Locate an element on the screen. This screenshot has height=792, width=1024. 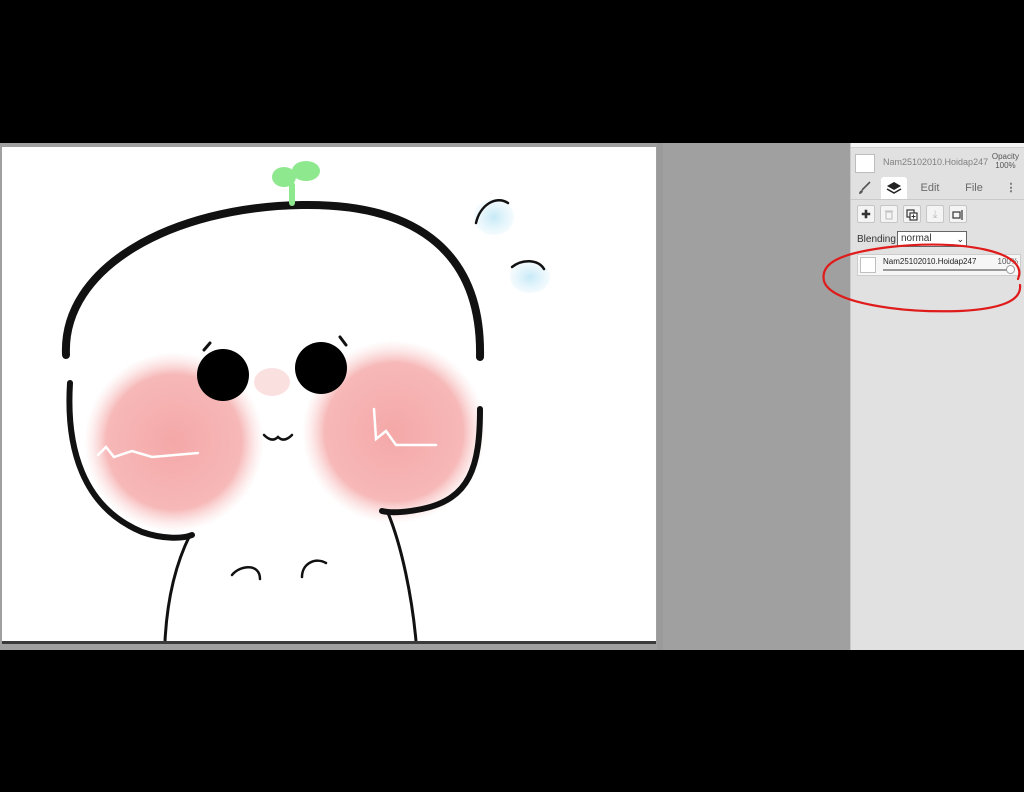
left-hand is located at coordinates (246, 573).